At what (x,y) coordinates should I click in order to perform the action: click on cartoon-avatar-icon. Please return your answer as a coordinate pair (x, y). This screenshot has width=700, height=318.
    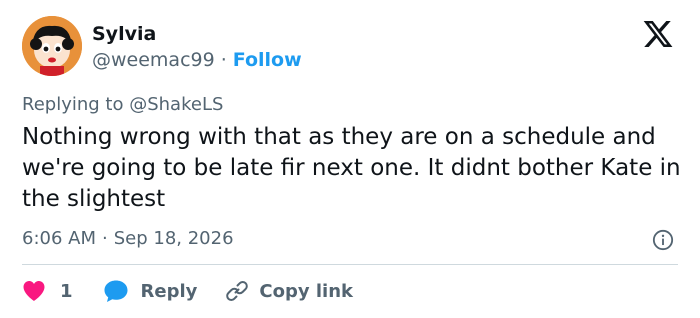
    Looking at the image, I should click on (52, 46).